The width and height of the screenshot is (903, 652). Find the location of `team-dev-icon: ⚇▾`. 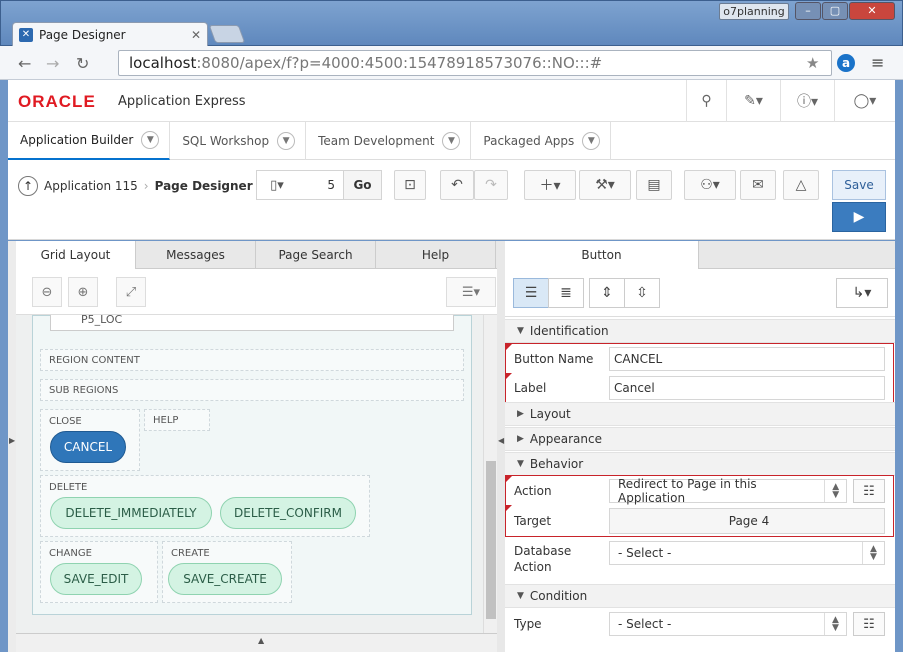

team-dev-icon: ⚇▾ is located at coordinates (710, 185).